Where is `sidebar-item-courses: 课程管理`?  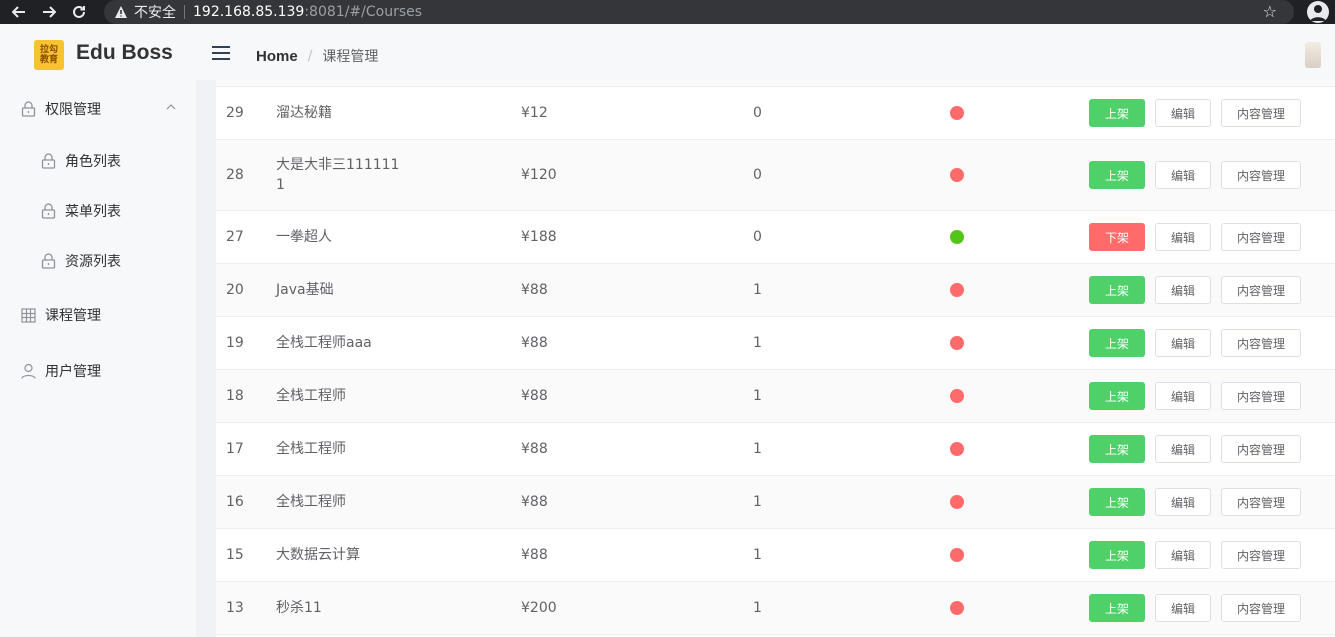 sidebar-item-courses: 课程管理 is located at coordinates (98, 315).